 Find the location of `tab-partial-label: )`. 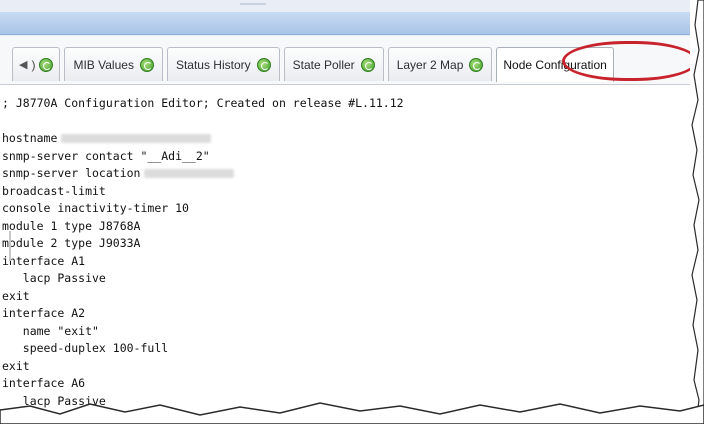

tab-partial-label: ) is located at coordinates (33, 64).